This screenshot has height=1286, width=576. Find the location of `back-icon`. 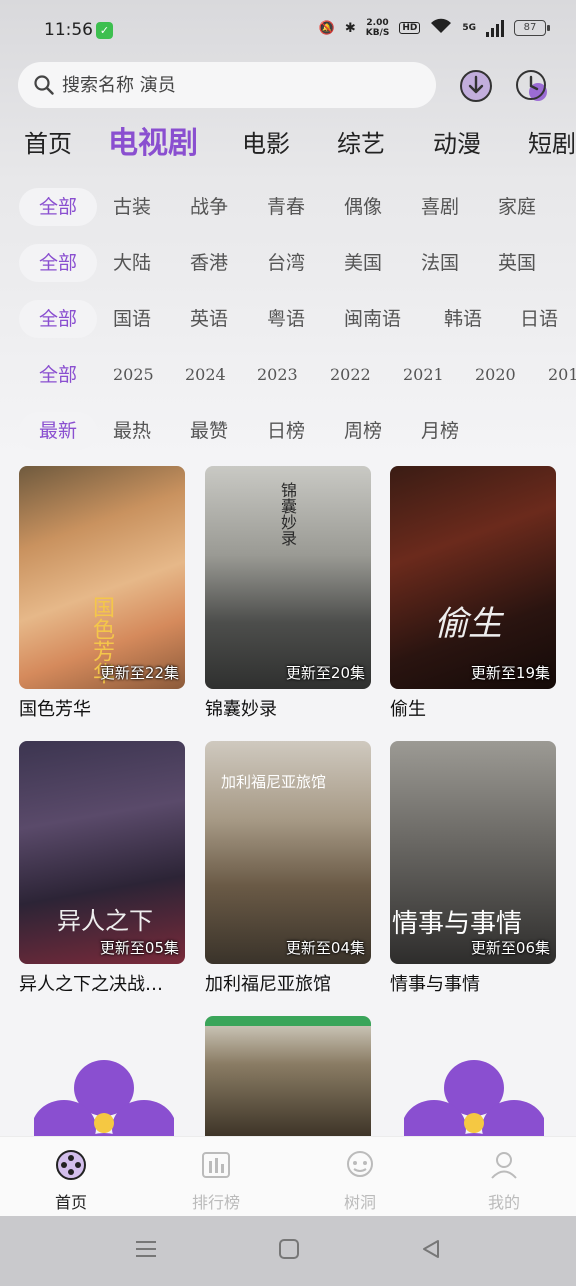

back-icon is located at coordinates (431, 1249).